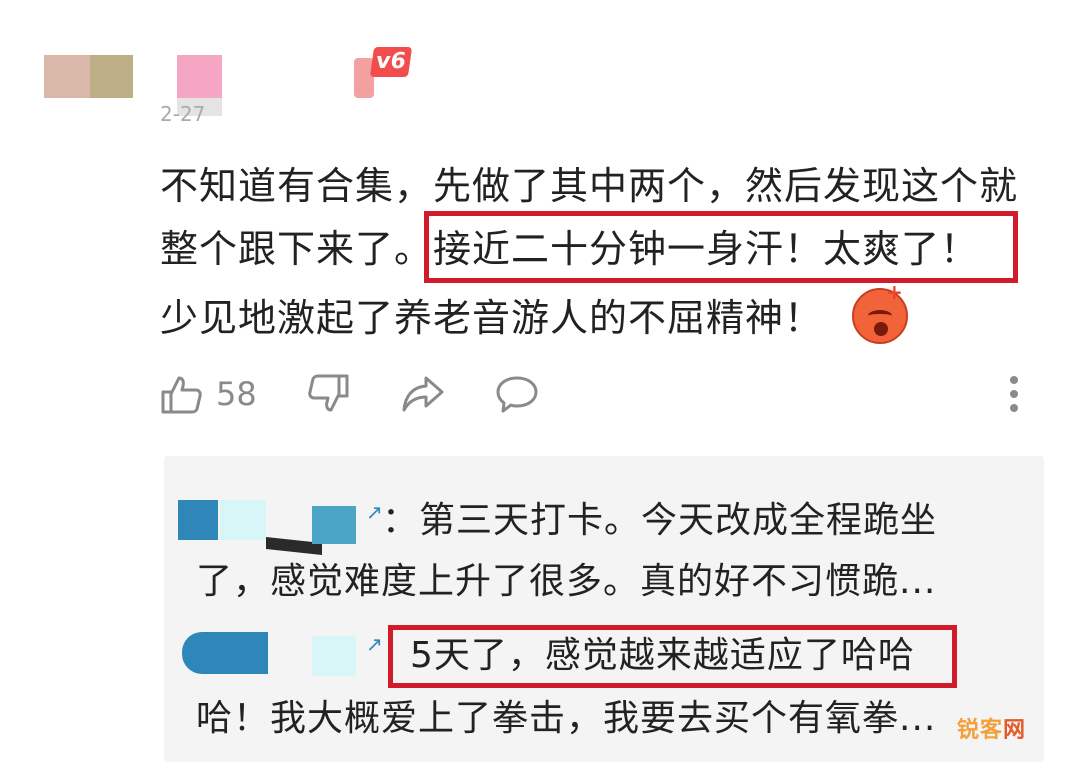 The width and height of the screenshot is (1080, 762). Describe the element at coordinates (111, 76) in the screenshot. I see `avatar-blurred-part` at that location.